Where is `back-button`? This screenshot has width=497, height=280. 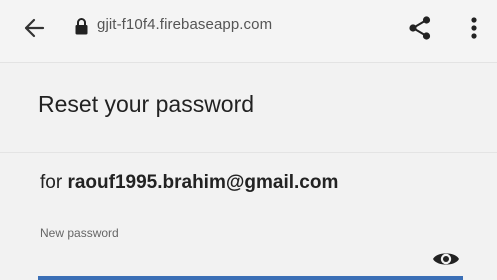
back-button is located at coordinates (34, 28).